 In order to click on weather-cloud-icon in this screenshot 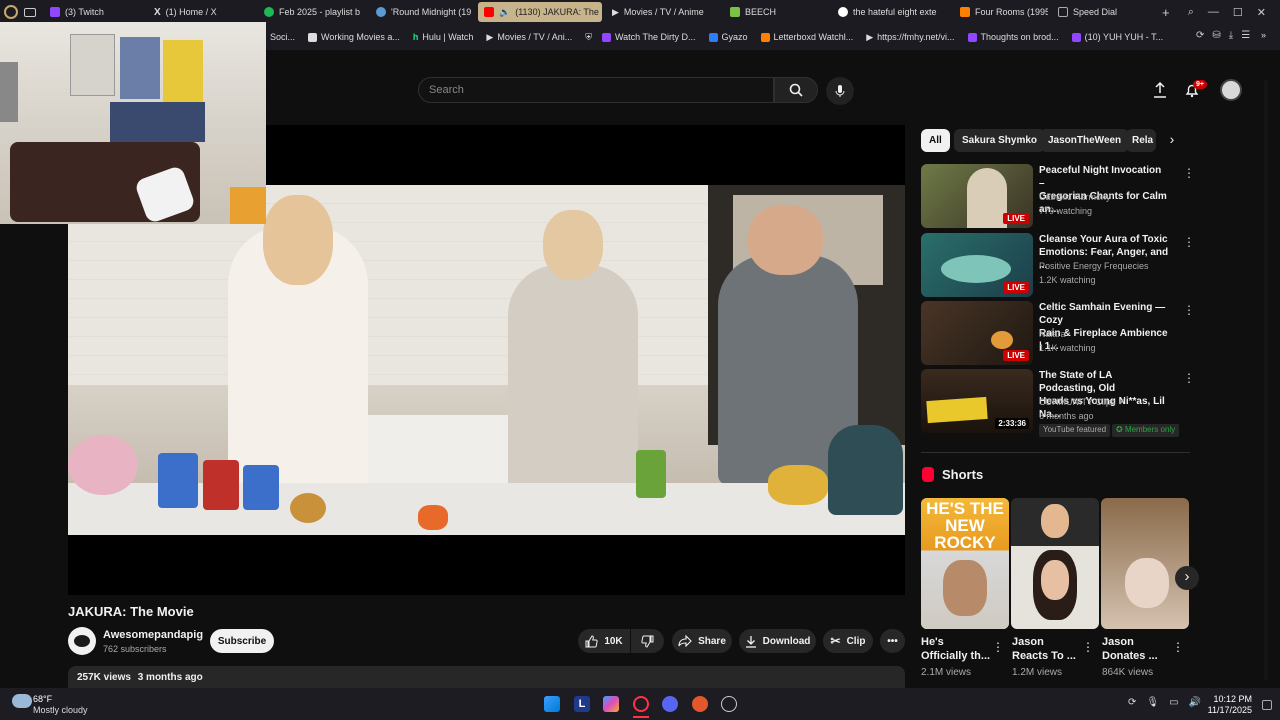, I will do `click(22, 701)`.